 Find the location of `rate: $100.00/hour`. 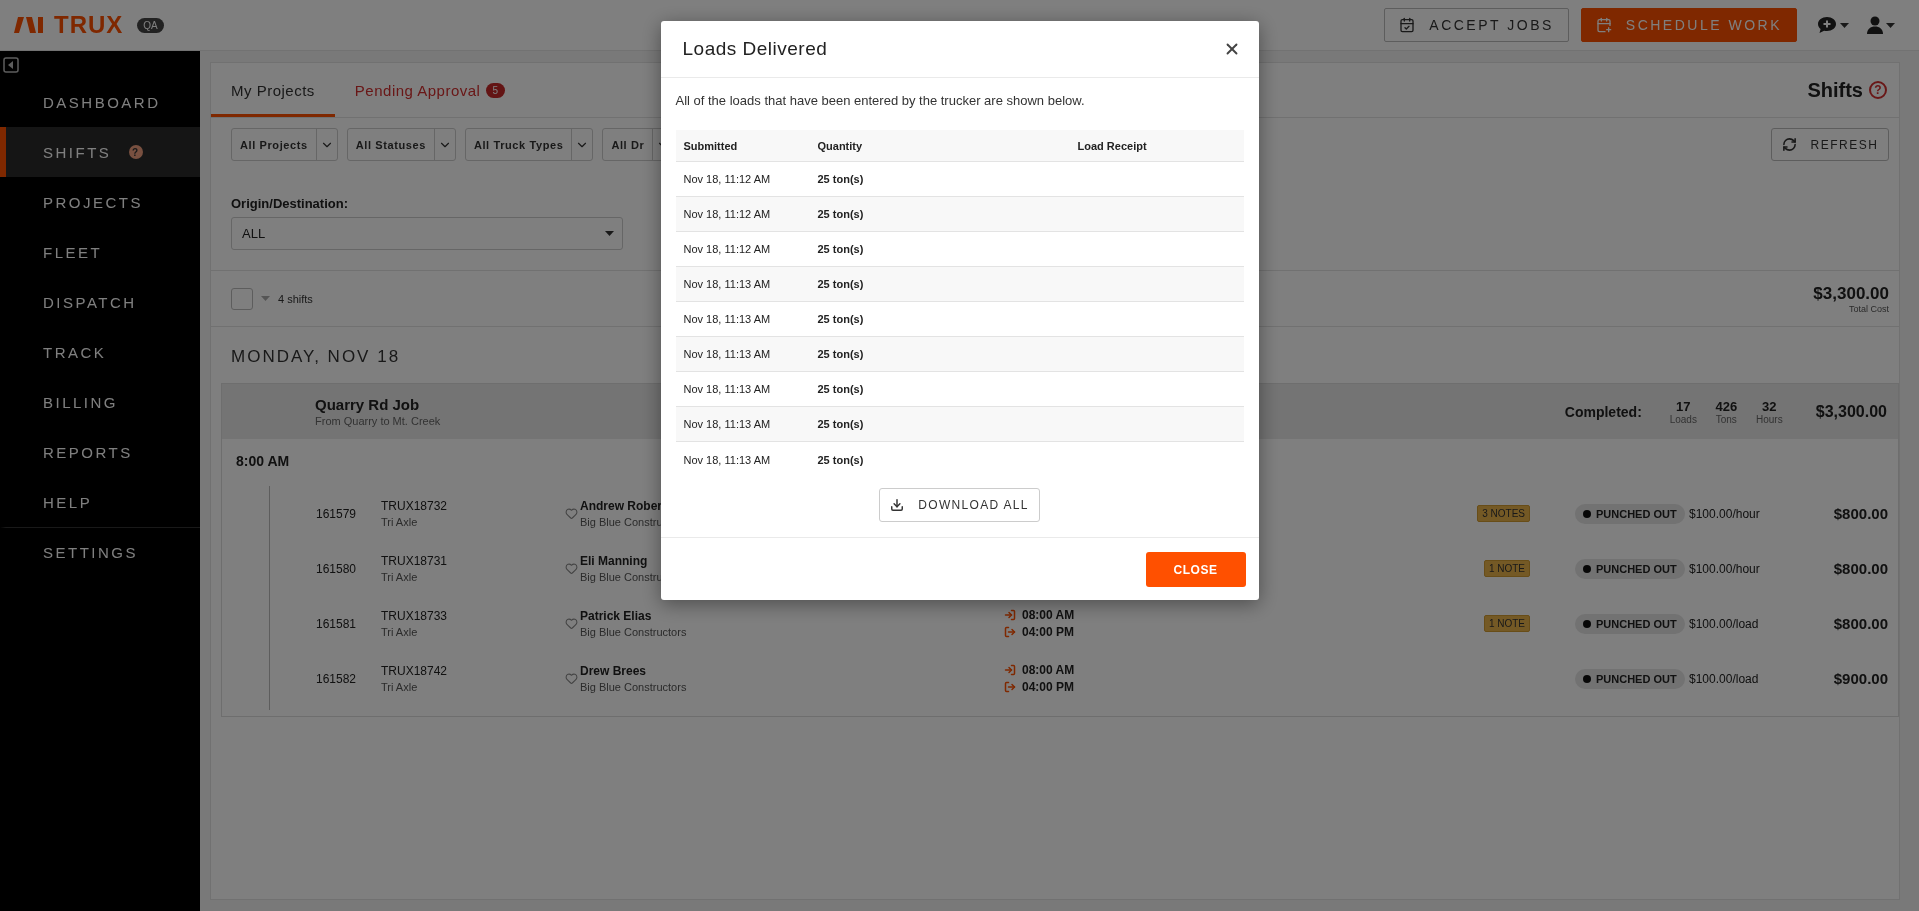

rate: $100.00/hour is located at coordinates (1725, 568).